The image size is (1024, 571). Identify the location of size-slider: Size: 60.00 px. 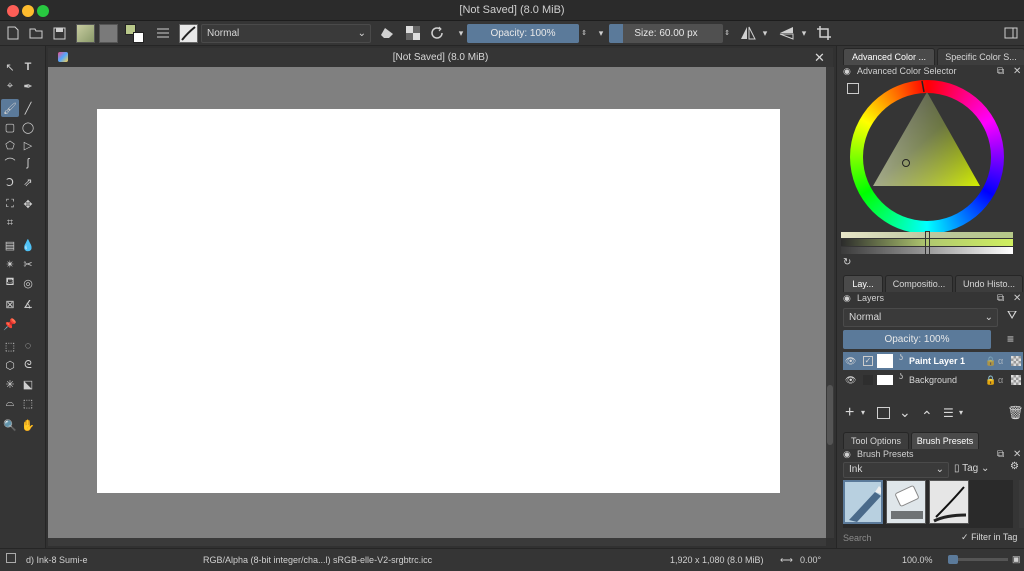
(666, 33).